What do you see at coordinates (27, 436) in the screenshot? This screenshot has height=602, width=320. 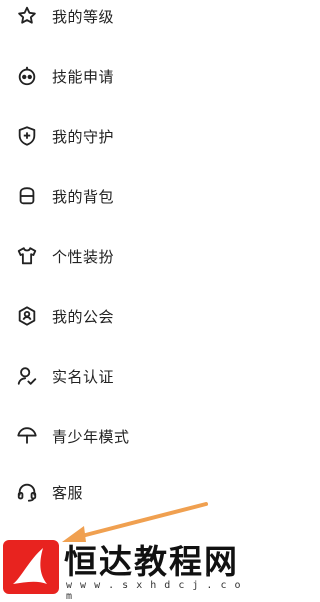 I see `umbrella-icon` at bounding box center [27, 436].